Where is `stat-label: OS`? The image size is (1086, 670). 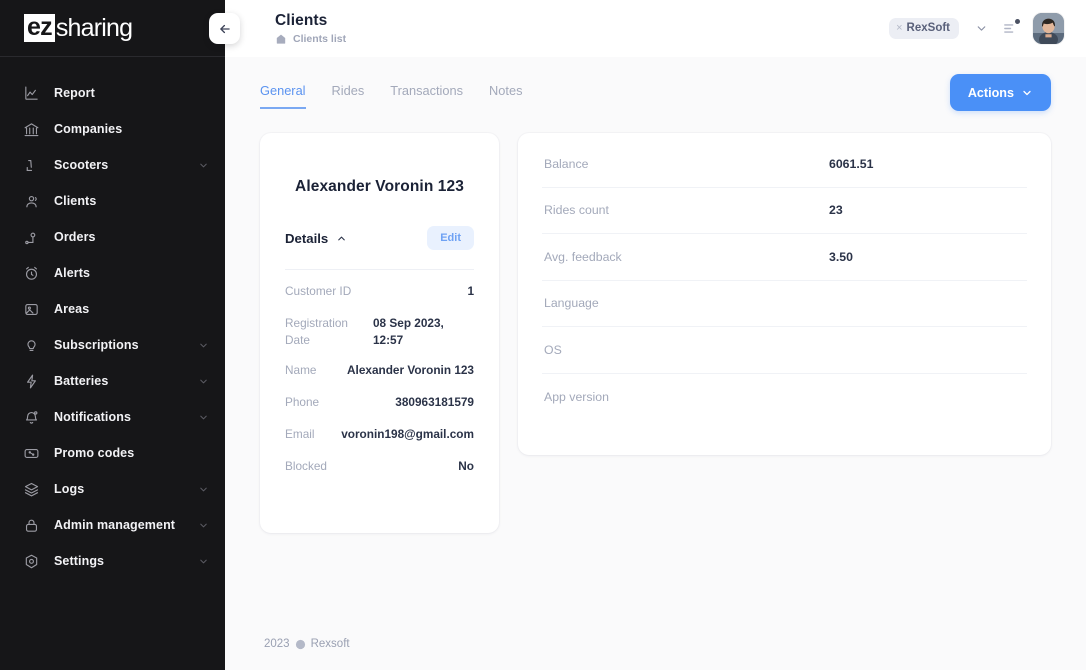 stat-label: OS is located at coordinates (553, 349).